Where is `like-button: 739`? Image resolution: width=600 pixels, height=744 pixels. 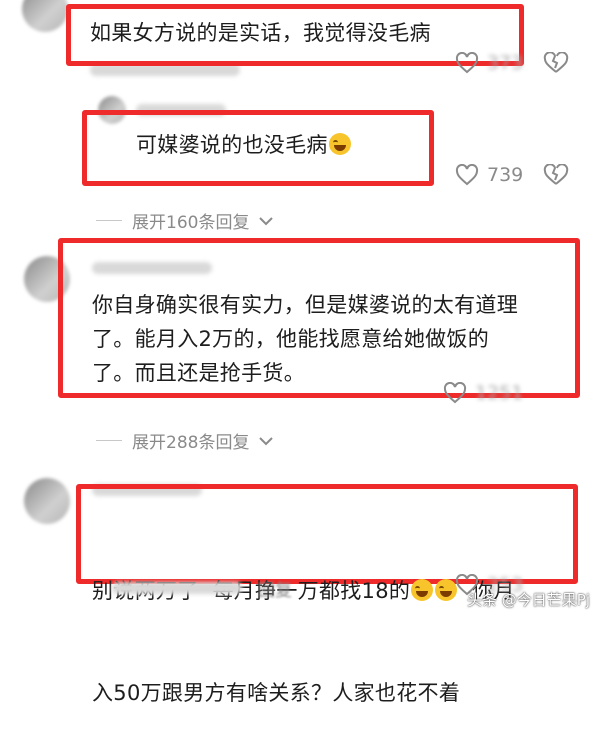
like-button: 739 is located at coordinates (489, 175).